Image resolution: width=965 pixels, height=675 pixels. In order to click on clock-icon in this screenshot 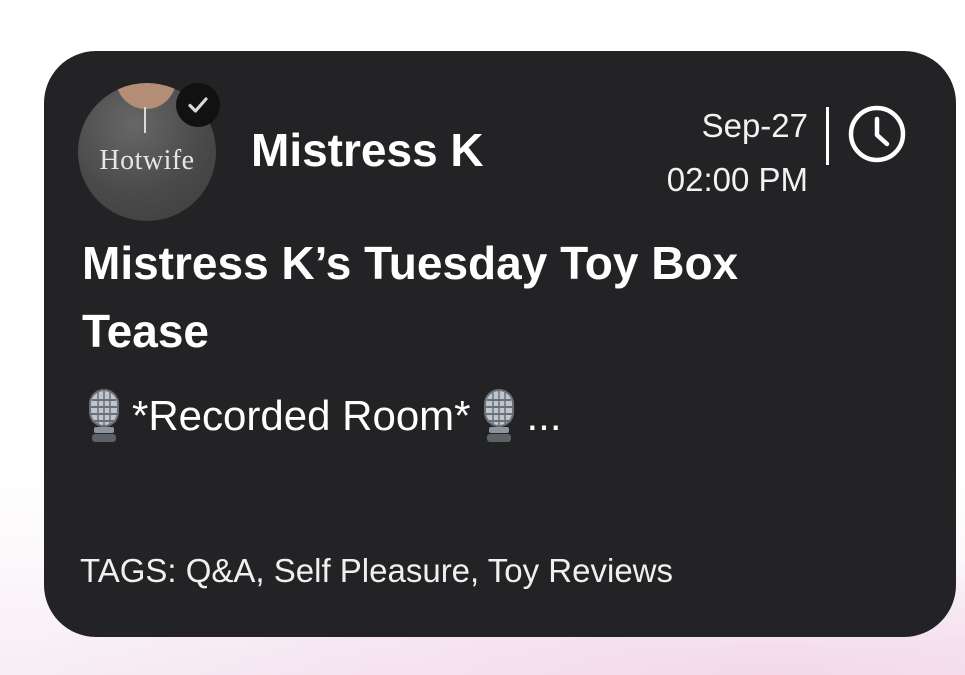, I will do `click(877, 134)`.